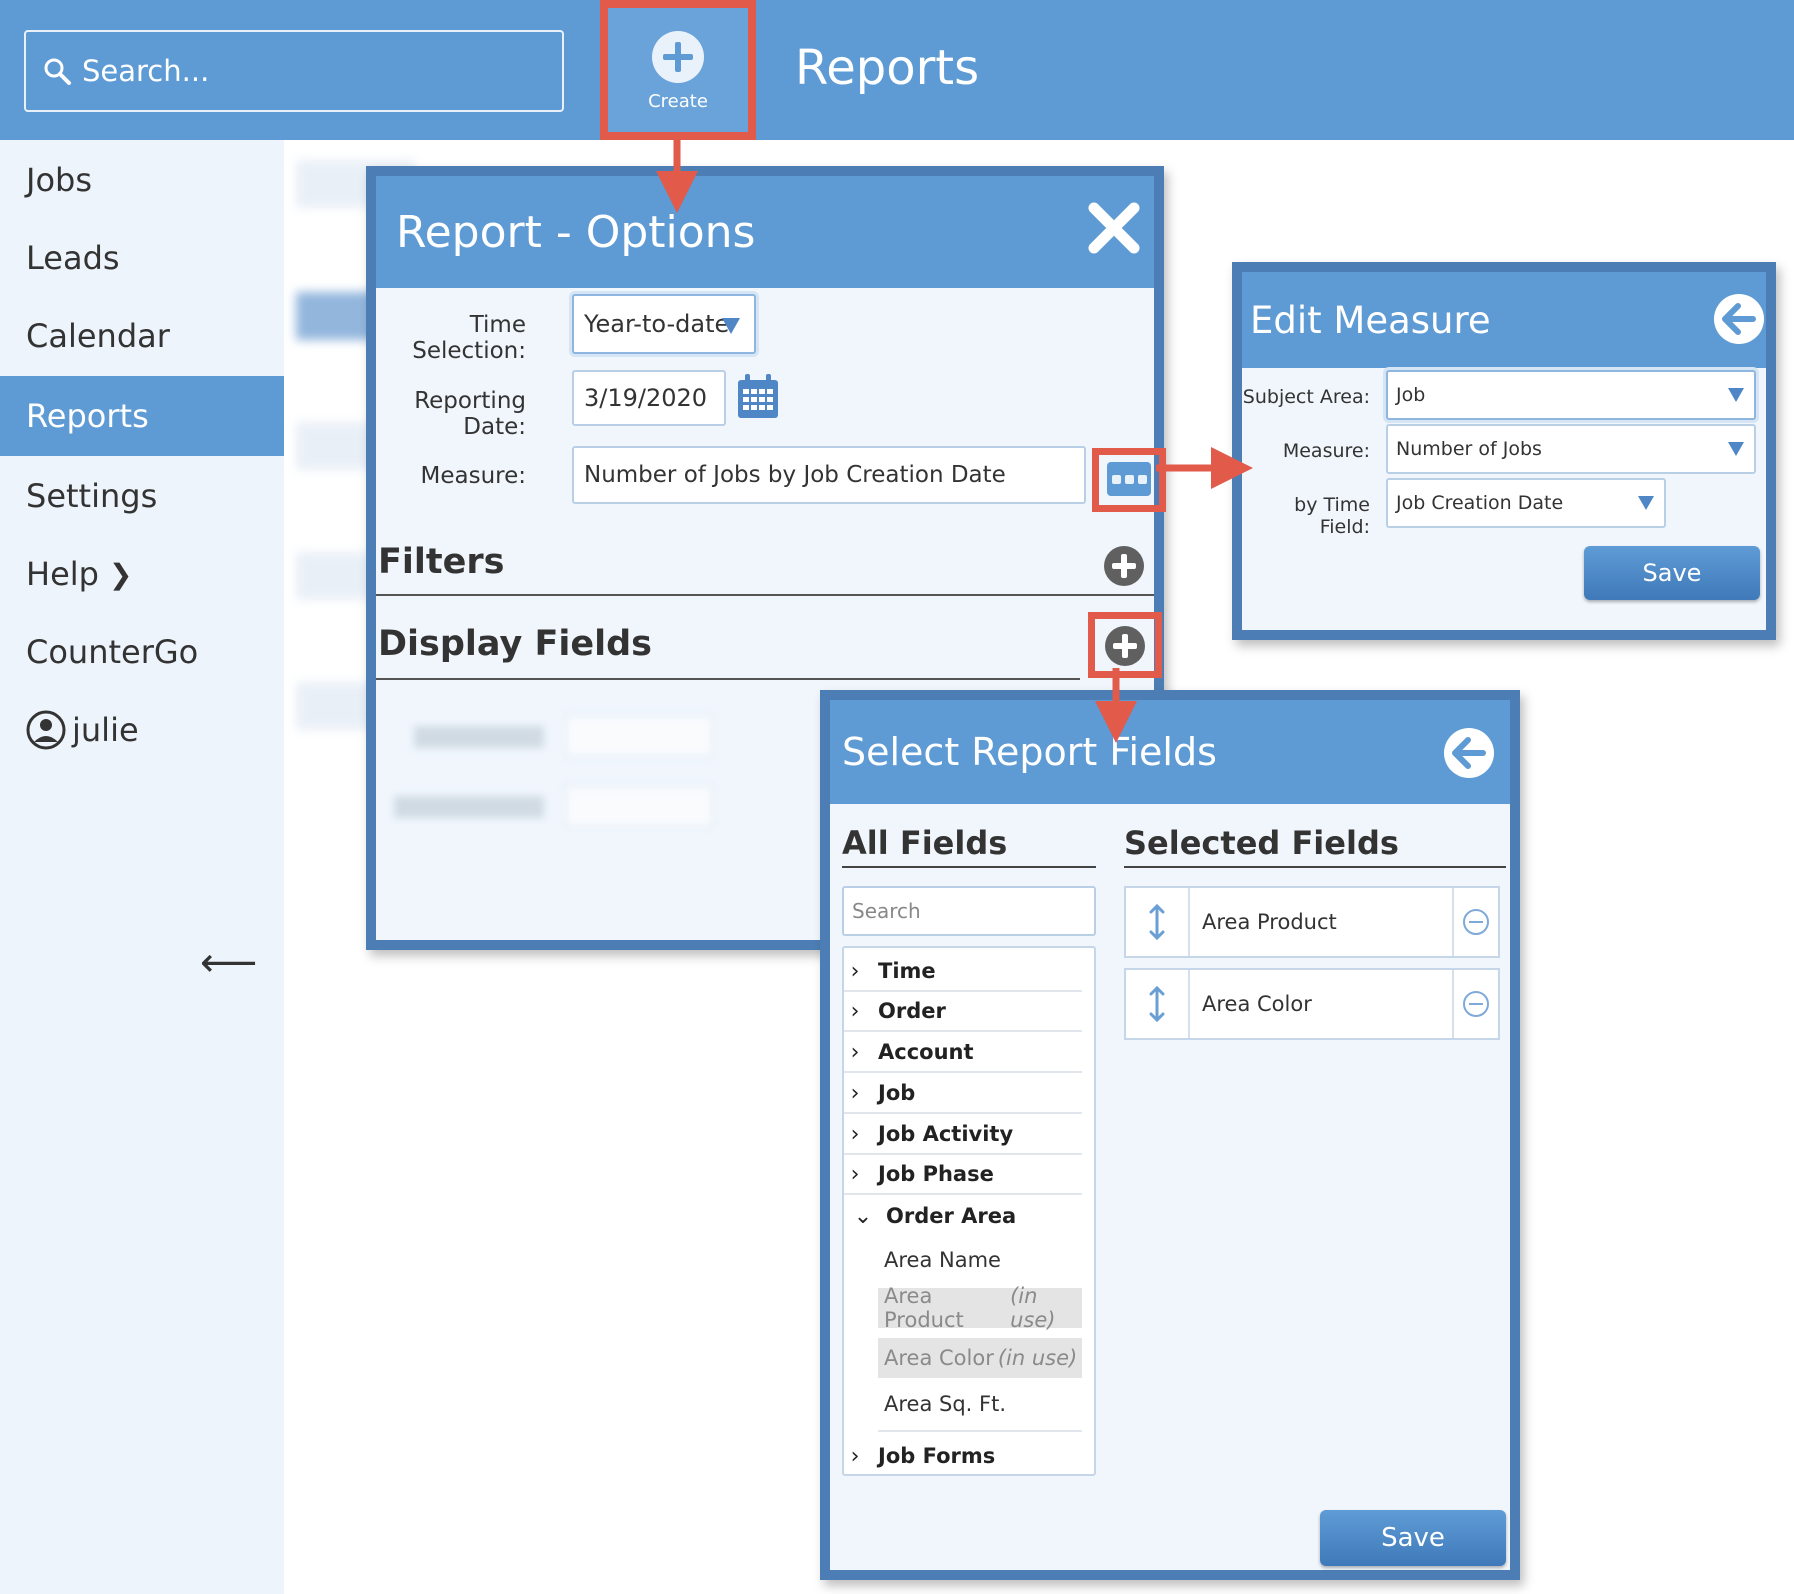 The width and height of the screenshot is (1794, 1594). What do you see at coordinates (963, 1175) in the screenshot?
I see `tree-category-job-phase: › Job Phase` at bounding box center [963, 1175].